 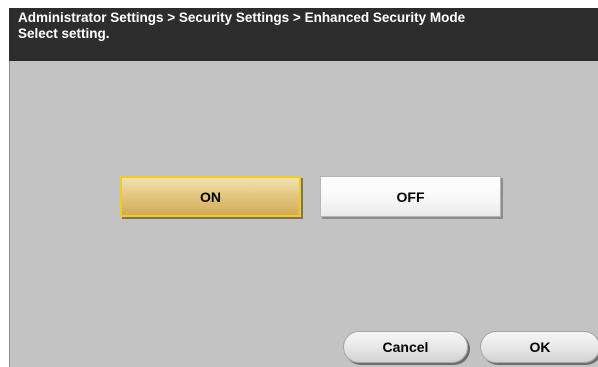 I want to click on cancel-button-label: Cancel, so click(x=405, y=347).